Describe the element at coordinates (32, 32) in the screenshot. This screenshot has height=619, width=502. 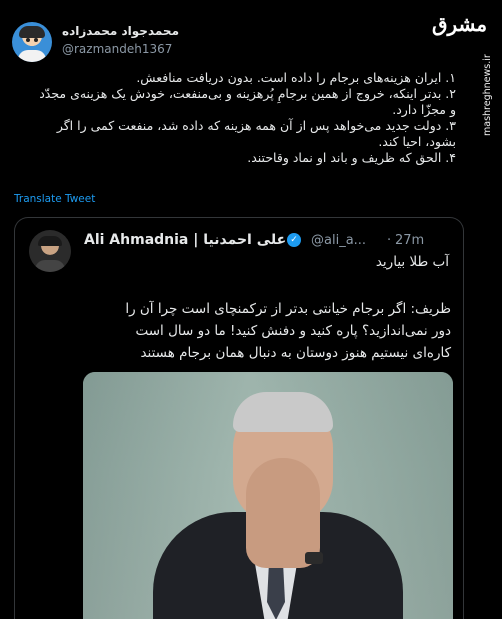
I see `avatar-hair` at that location.